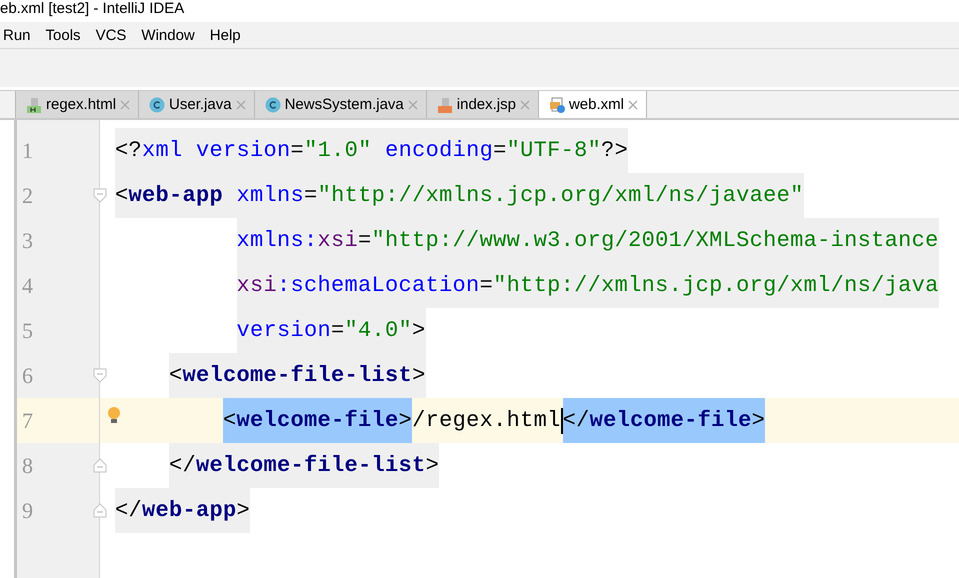 This screenshot has height=578, width=959. Describe the element at coordinates (592, 104) in the screenshot. I see `editor-tab: web.xml` at that location.